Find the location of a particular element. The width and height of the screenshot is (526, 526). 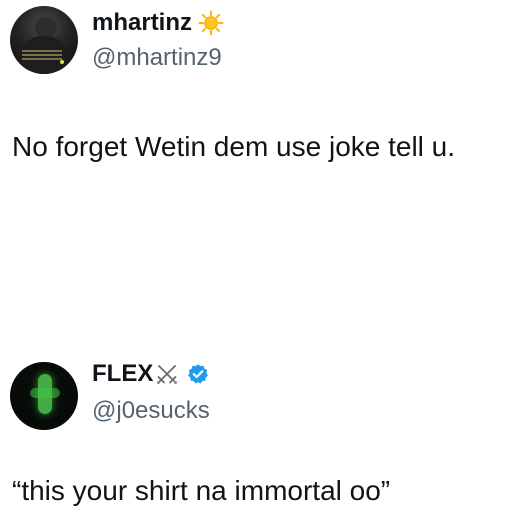

sun-icon is located at coordinates (211, 23).